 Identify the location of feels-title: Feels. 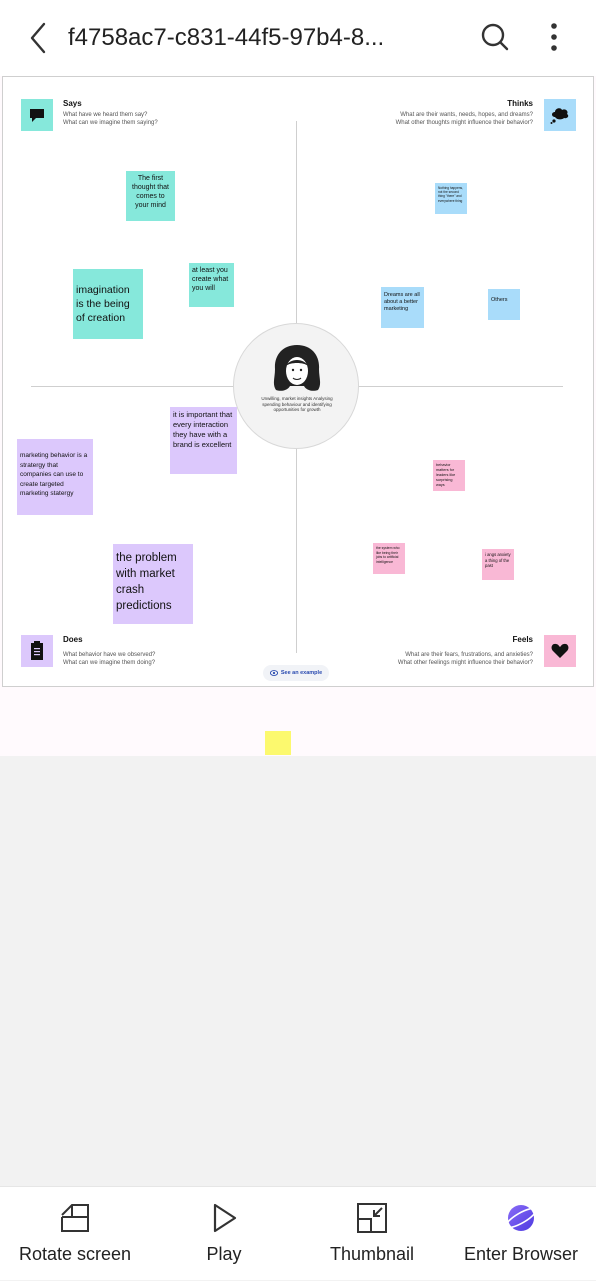
(522, 639).